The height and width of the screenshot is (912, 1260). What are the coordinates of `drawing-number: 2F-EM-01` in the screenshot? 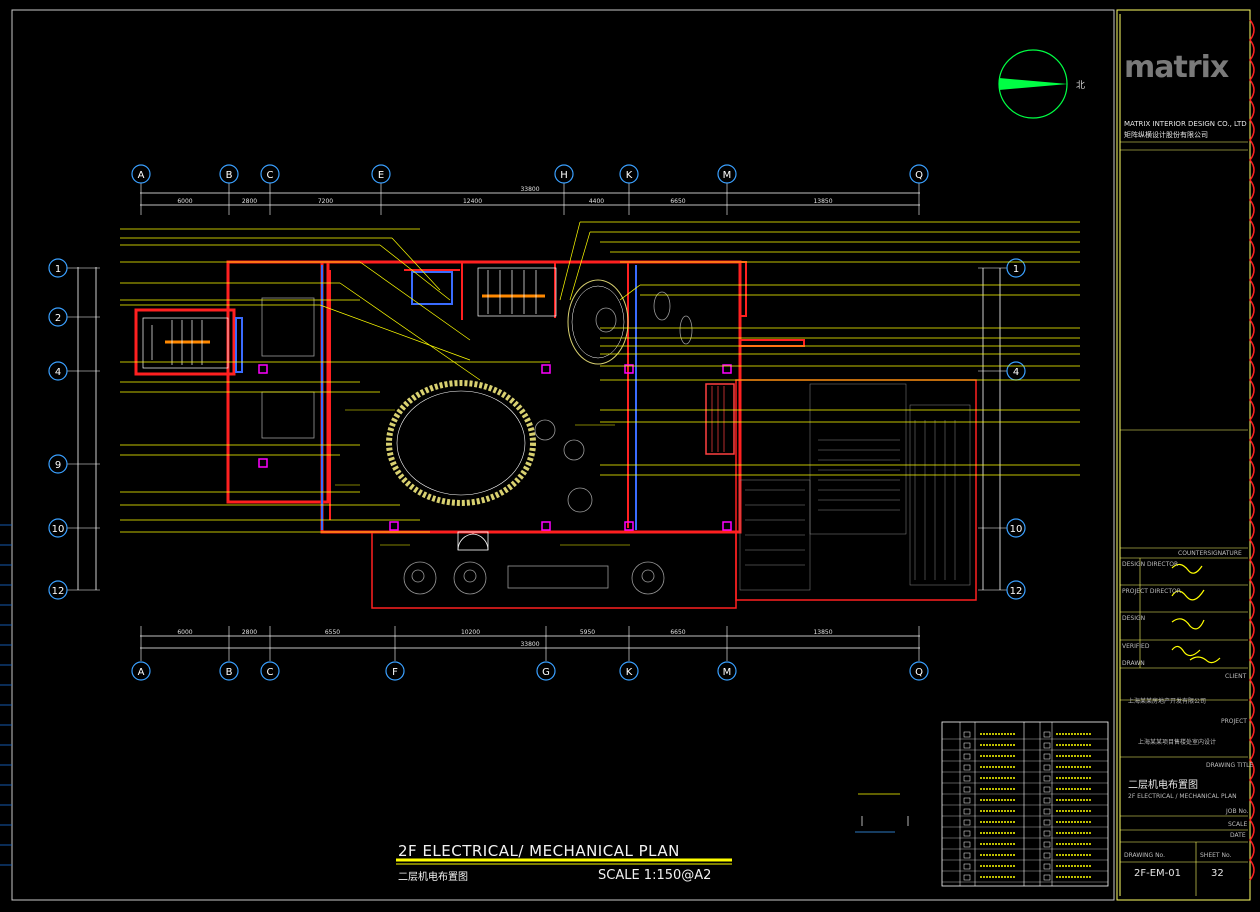 It's located at (1158, 873).